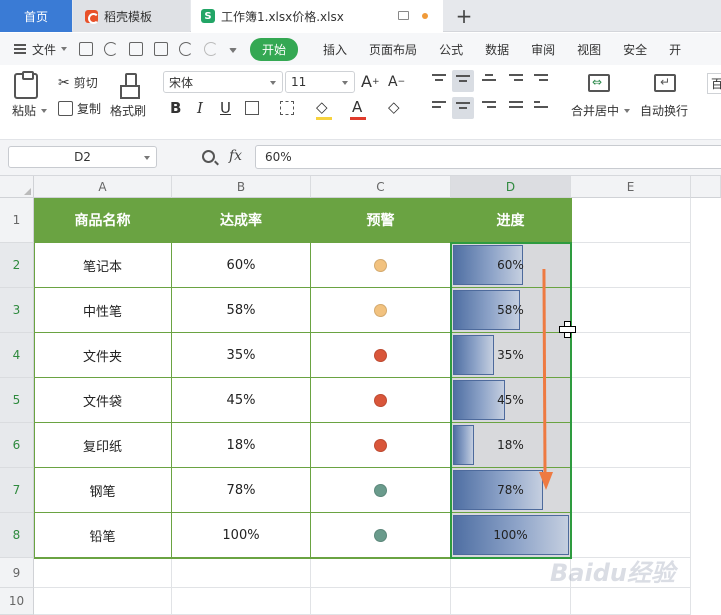 This screenshot has width=721, height=615. I want to click on menu-tab-insert: 插入, so click(335, 49).